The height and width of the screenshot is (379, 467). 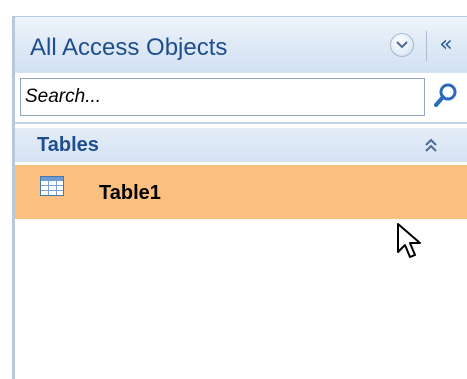 I want to click on search-box, so click(x=222, y=97).